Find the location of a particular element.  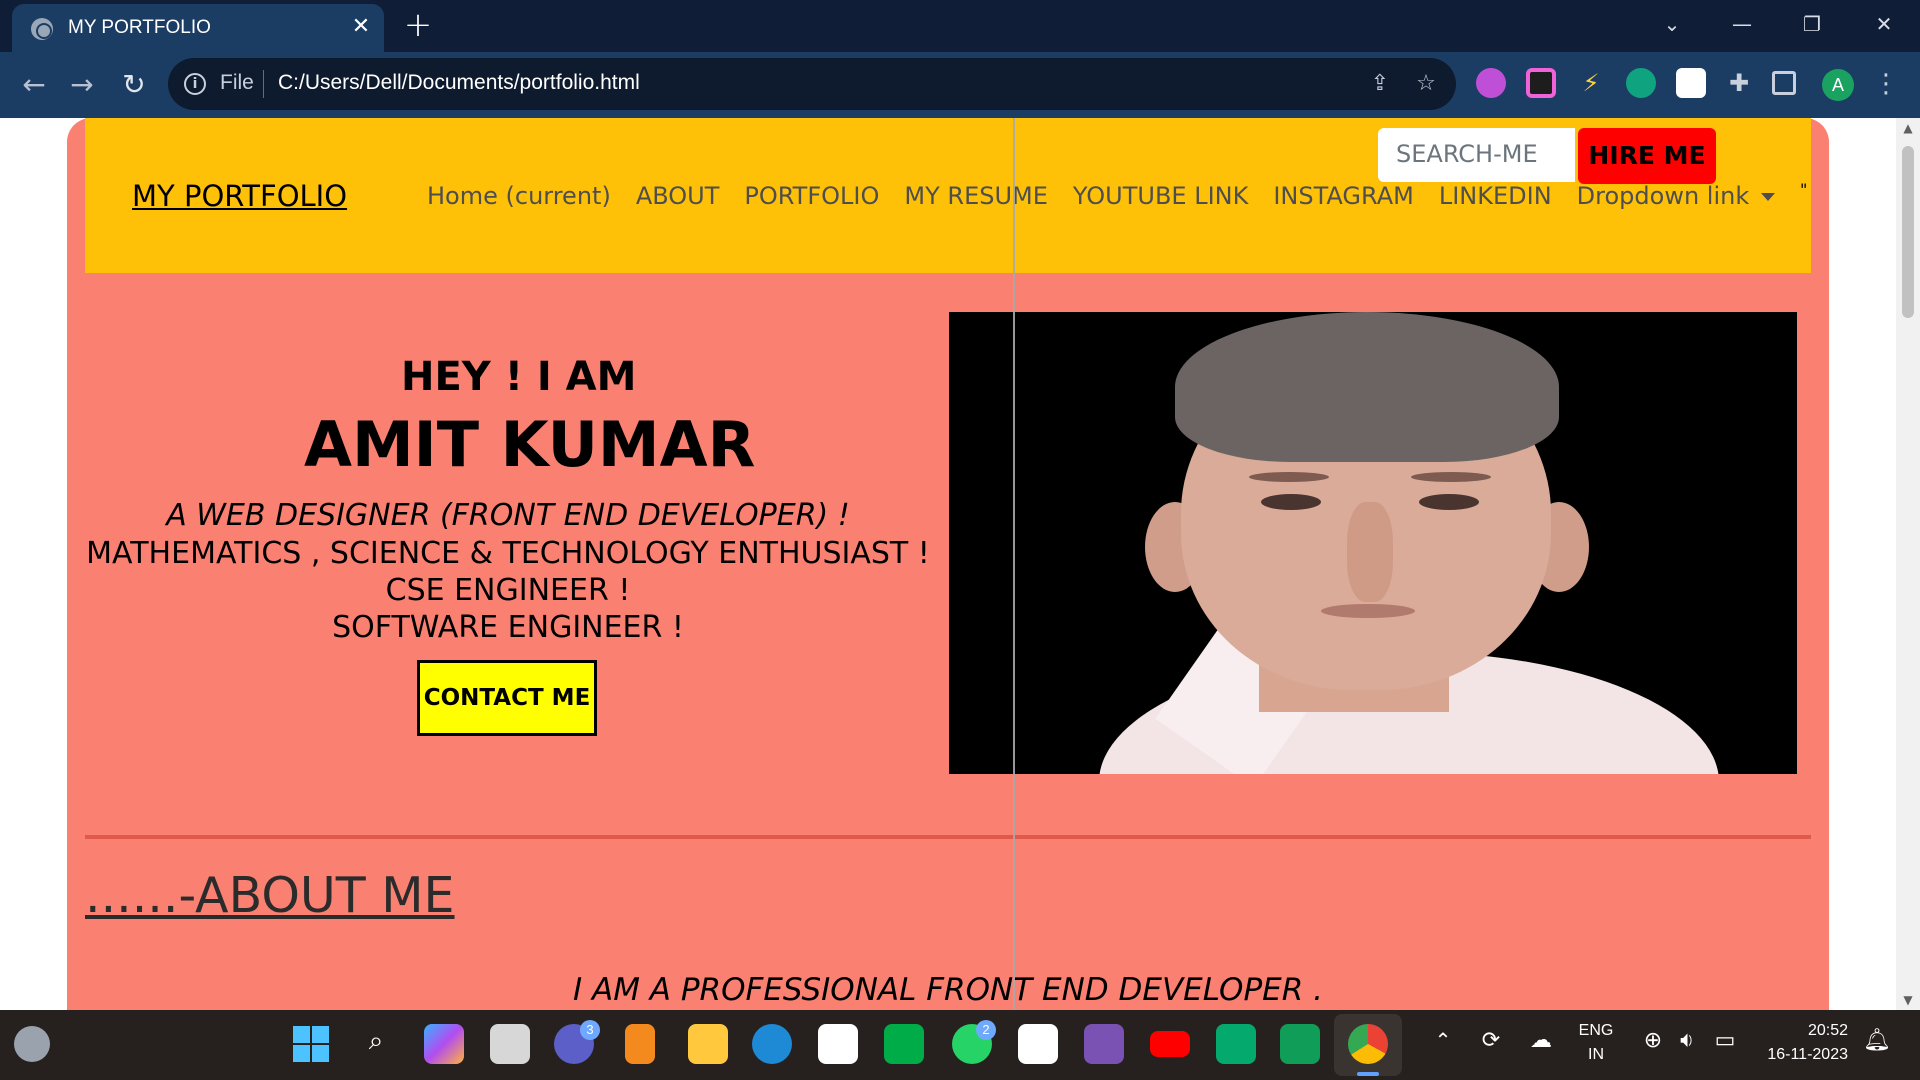

scroll-down-arrow-icon: ▼ is located at coordinates (1908, 1000).